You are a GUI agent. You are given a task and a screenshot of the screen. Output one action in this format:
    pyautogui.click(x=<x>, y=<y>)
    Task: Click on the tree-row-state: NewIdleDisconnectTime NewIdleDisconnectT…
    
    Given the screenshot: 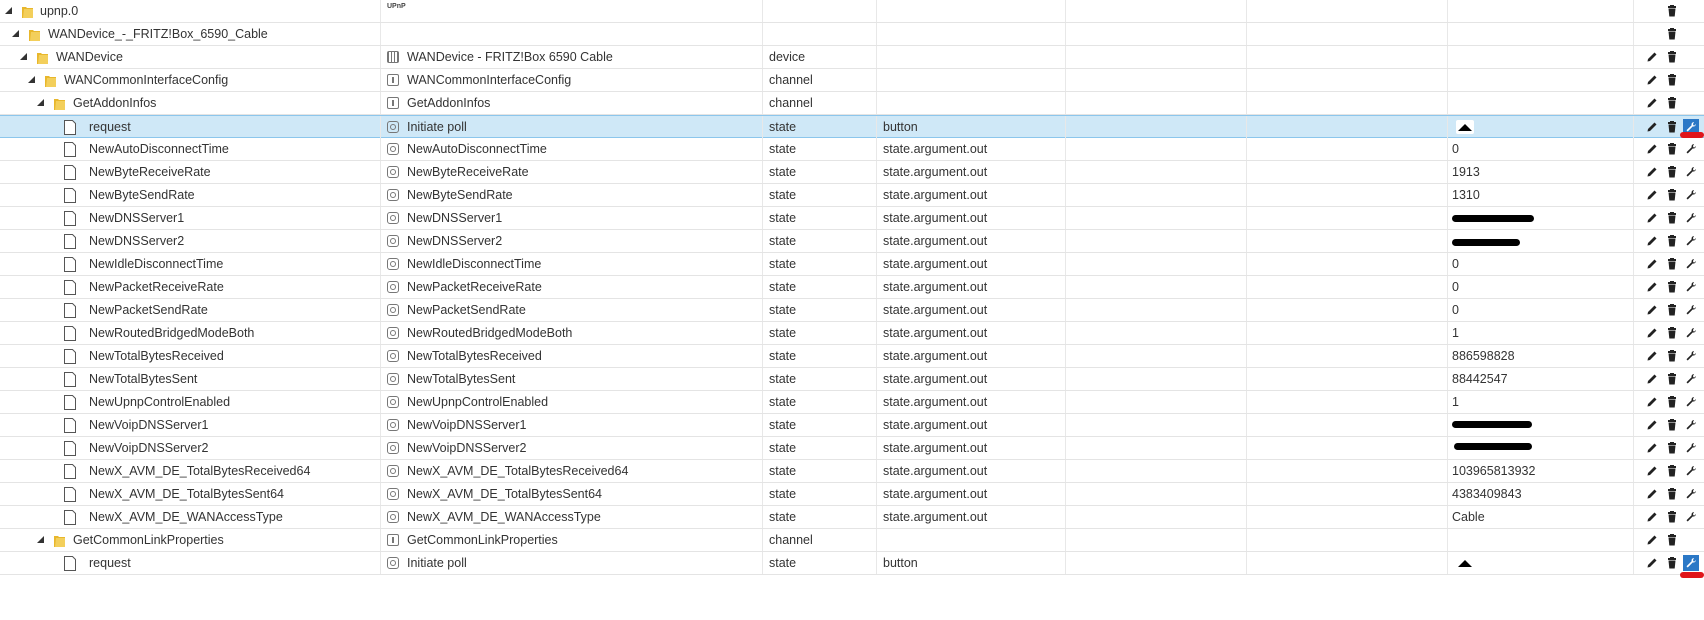 What is the action you would take?
    pyautogui.click(x=852, y=264)
    